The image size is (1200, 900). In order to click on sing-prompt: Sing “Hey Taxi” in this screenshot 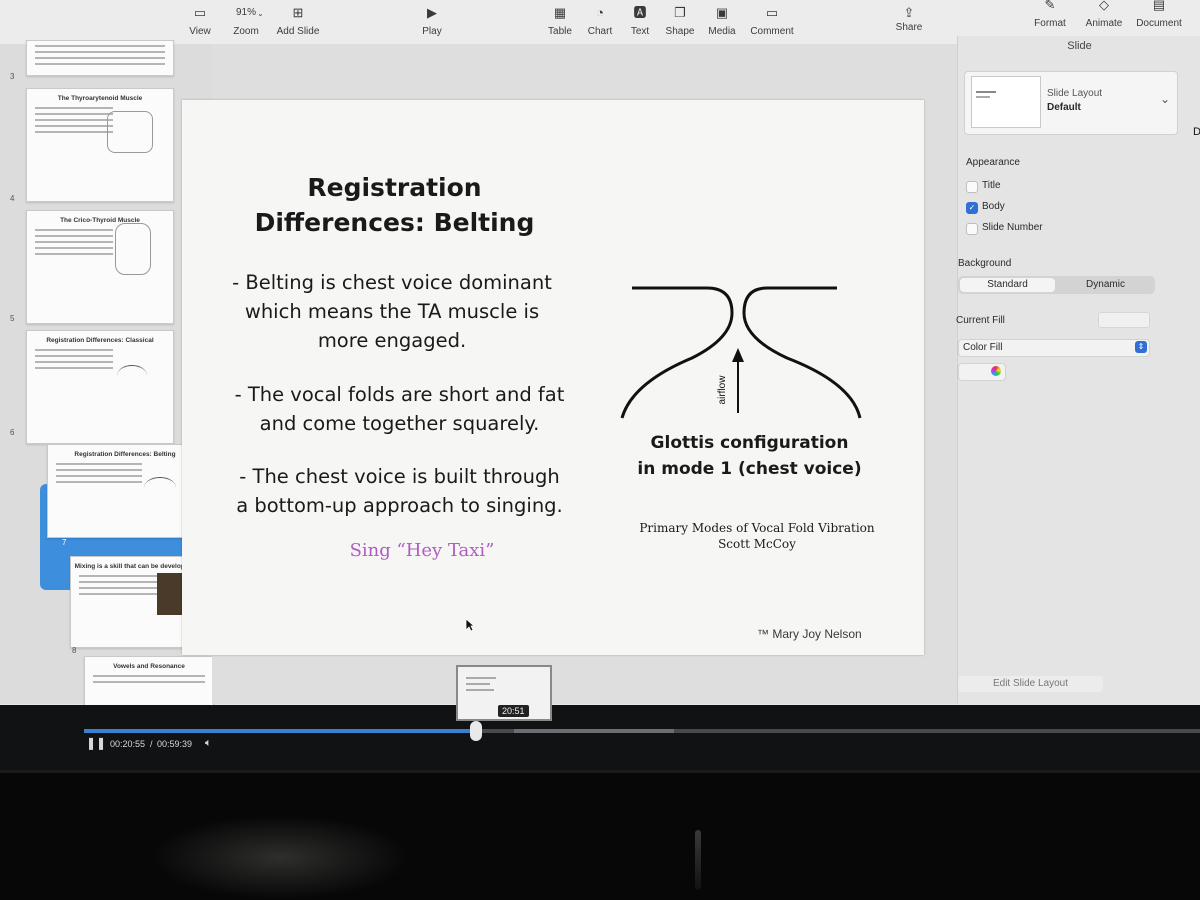, I will do `click(422, 550)`.